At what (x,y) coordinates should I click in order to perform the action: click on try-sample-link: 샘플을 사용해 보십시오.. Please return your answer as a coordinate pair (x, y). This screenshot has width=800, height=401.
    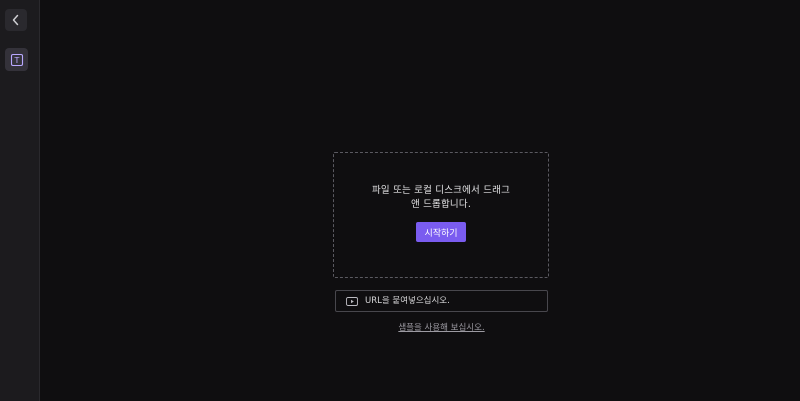
    Looking at the image, I should click on (441, 327).